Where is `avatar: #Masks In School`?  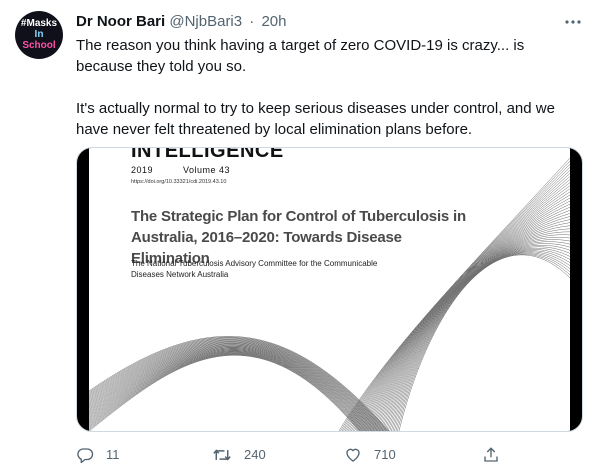
avatar: #Masks In School is located at coordinates (39, 35).